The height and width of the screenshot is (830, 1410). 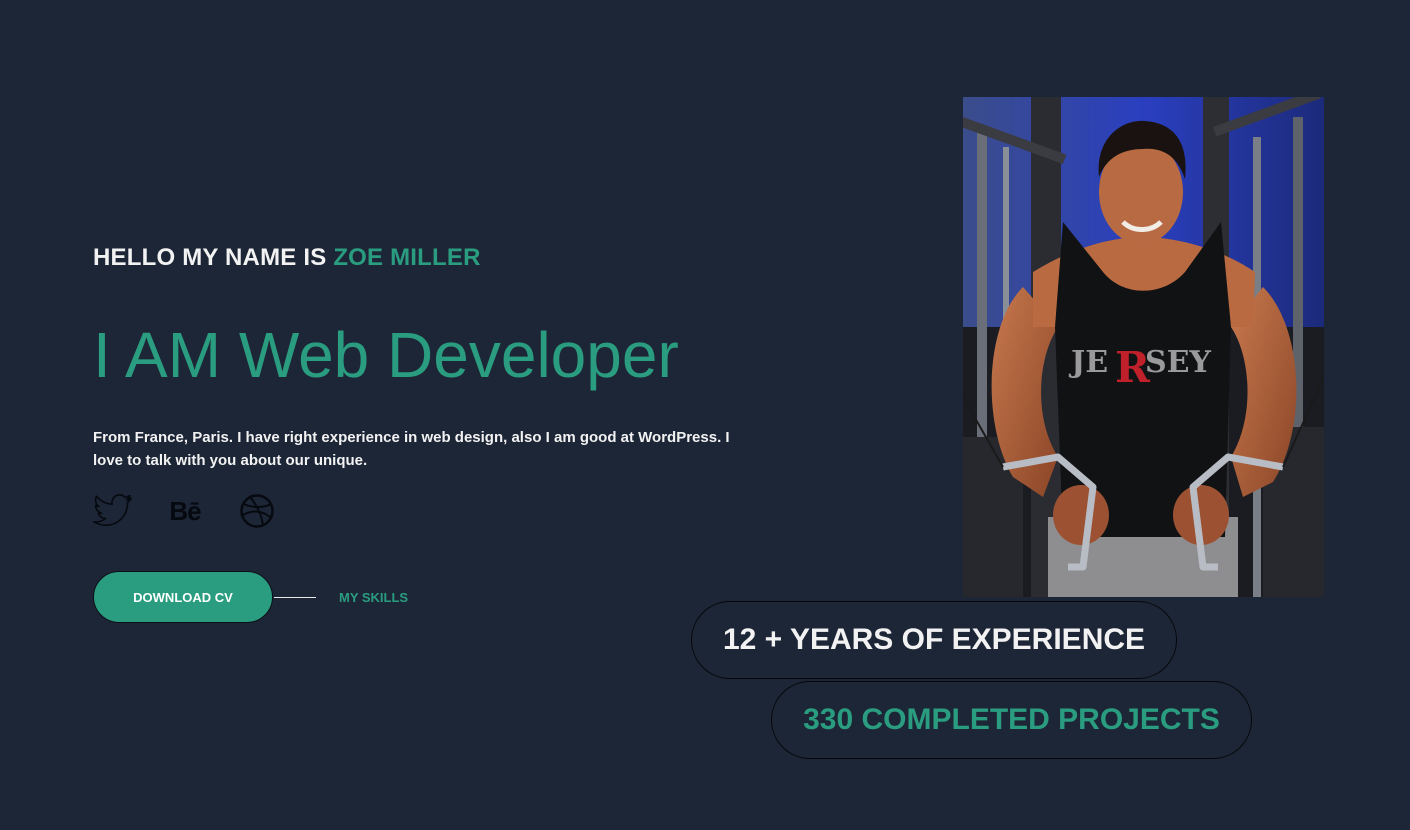 I want to click on twitter-icon, so click(x=113, y=510).